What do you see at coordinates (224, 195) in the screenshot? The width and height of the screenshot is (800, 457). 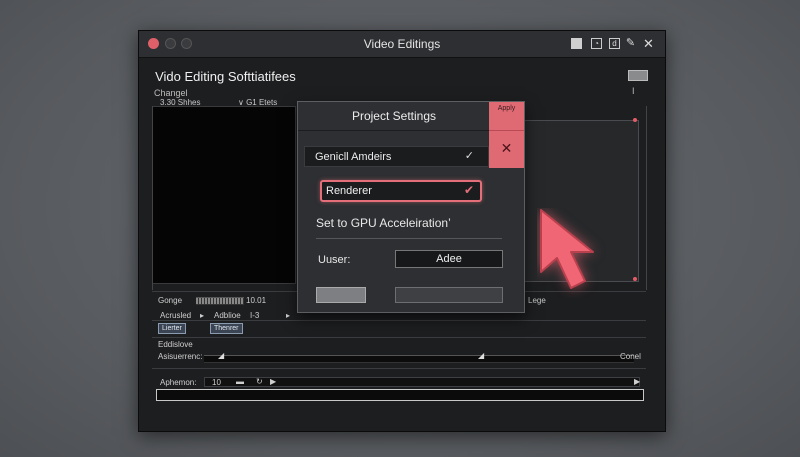 I see `preview-panel-left` at bounding box center [224, 195].